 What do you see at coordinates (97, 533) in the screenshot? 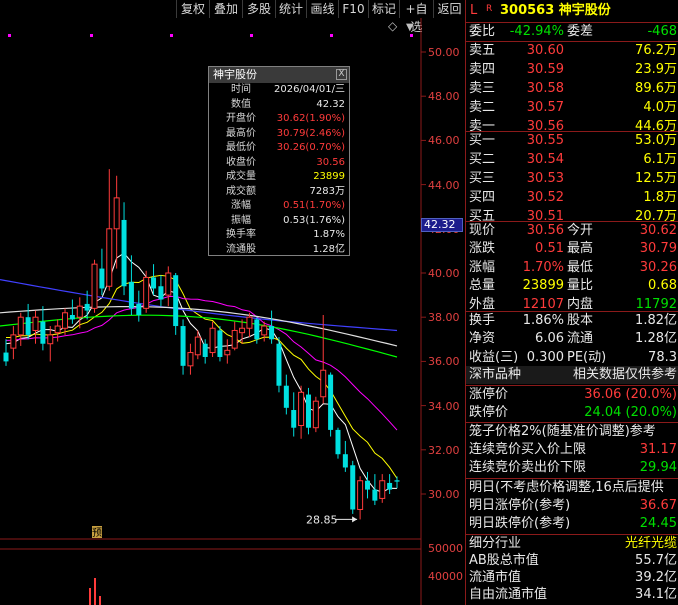
I see `forecast-marker-label: 预` at bounding box center [97, 533].